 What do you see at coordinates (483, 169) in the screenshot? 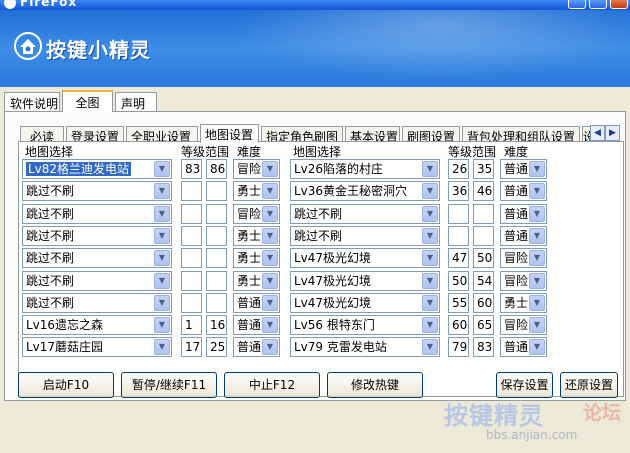
I see `right-level-max-input: 35` at bounding box center [483, 169].